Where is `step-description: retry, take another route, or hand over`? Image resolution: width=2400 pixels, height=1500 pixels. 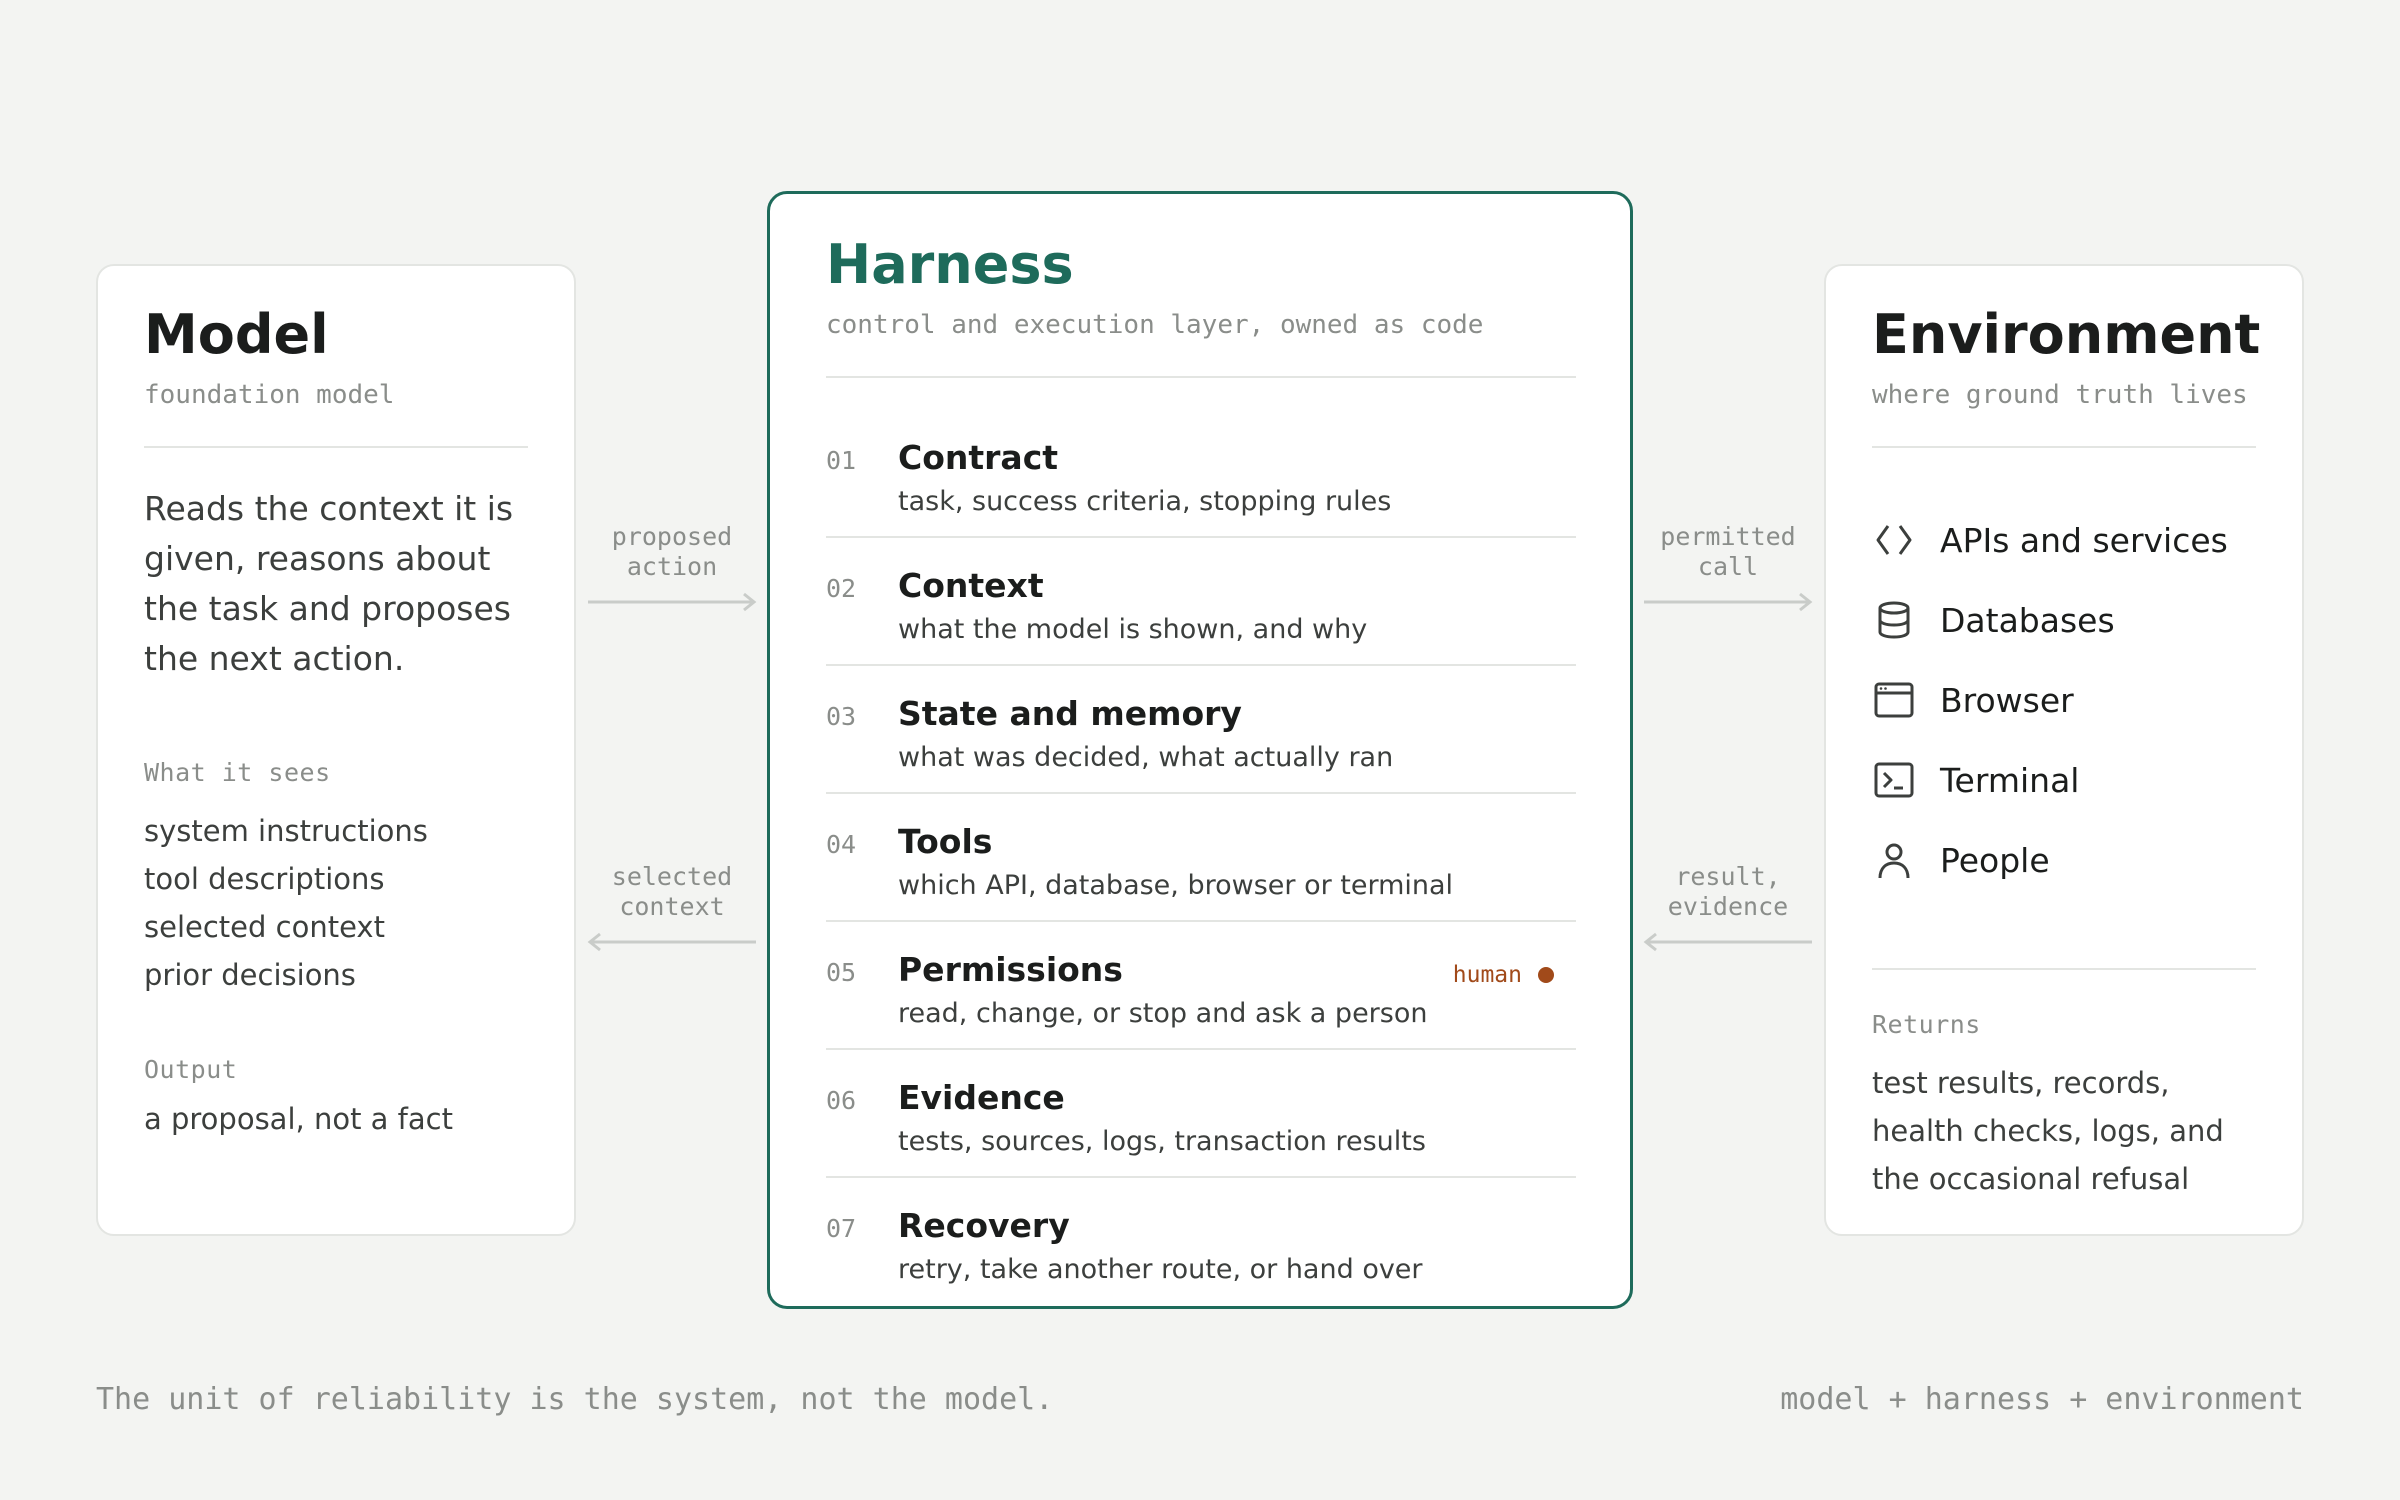
step-description: retry, take another route, or hand over is located at coordinates (1160, 1269).